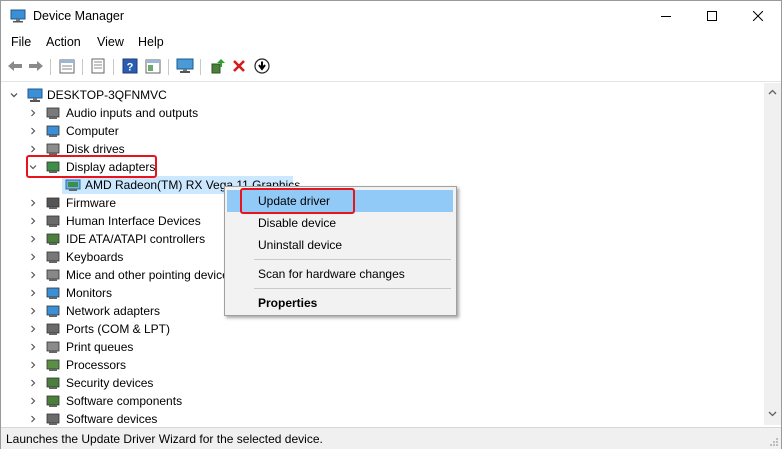  I want to click on tree-category-row: Display adapters, so click(382, 167).